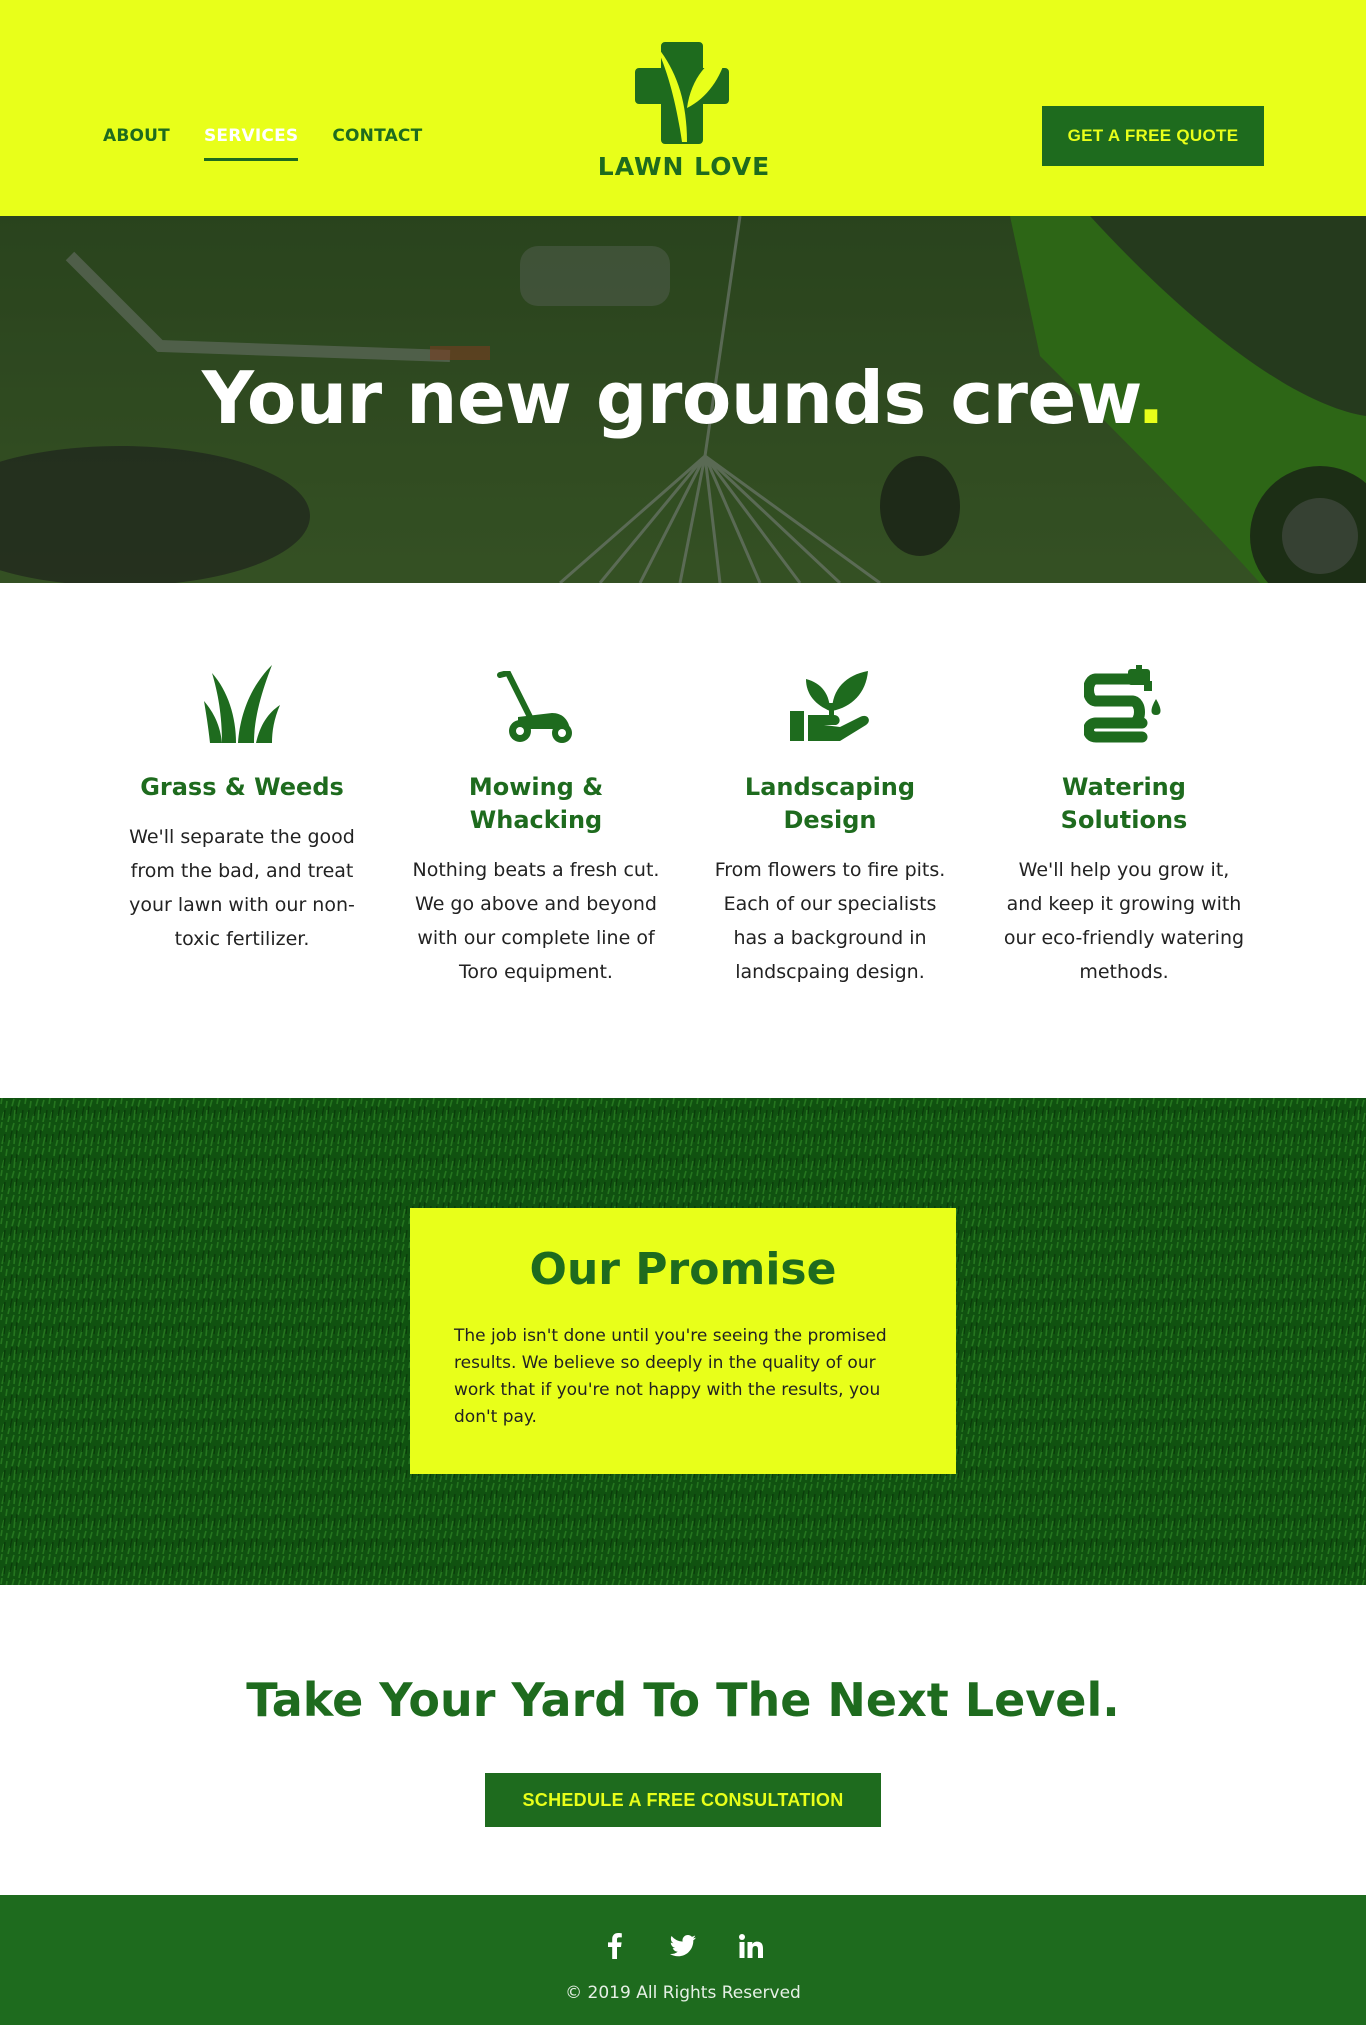  I want to click on get-free-quote-button: GET A FREE QUOTE, so click(1153, 136).